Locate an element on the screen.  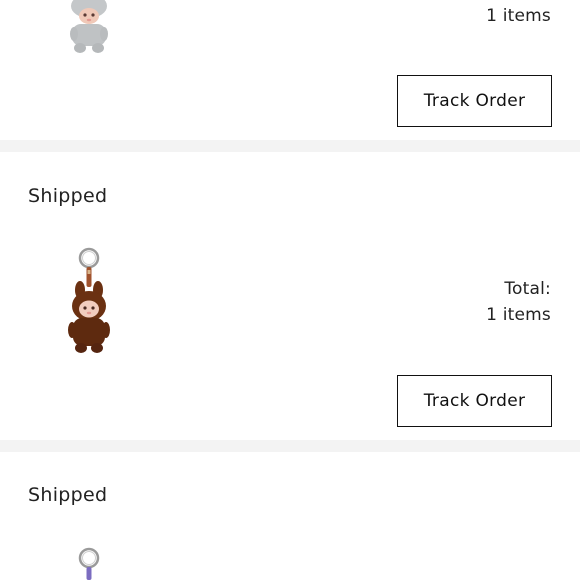
purple-keychain-icon is located at coordinates (89, 563).